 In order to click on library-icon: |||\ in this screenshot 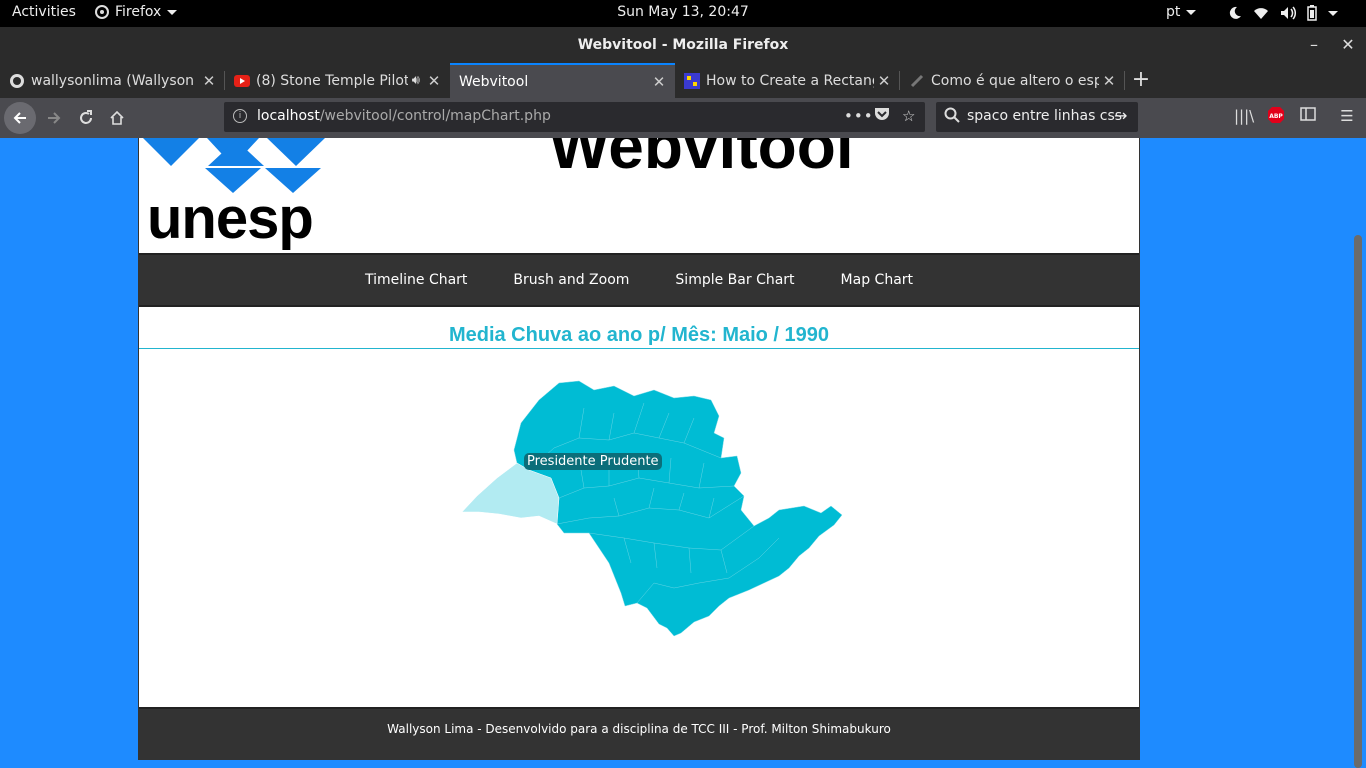, I will do `click(1244, 116)`.